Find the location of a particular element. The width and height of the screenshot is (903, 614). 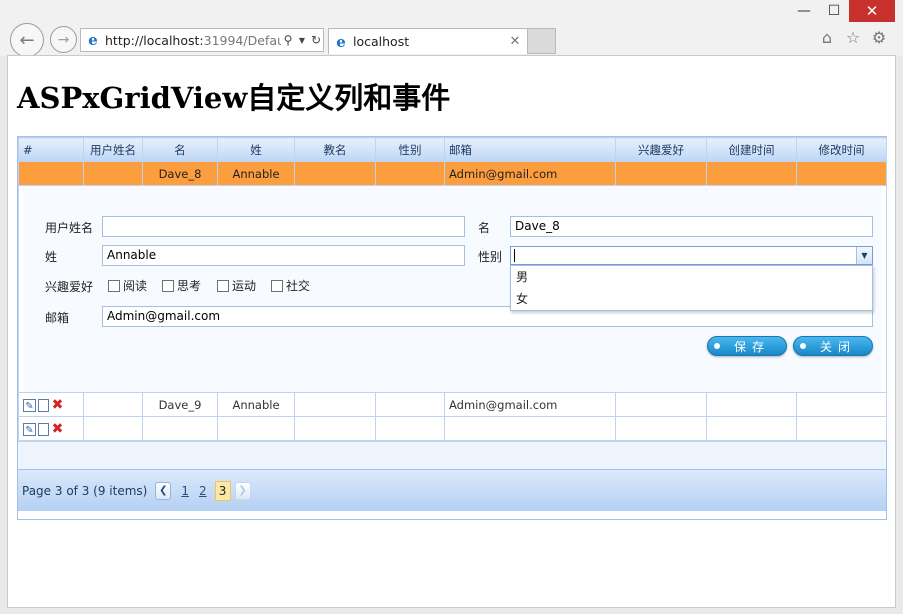

username-label: 用户姓名 is located at coordinates (69, 228).